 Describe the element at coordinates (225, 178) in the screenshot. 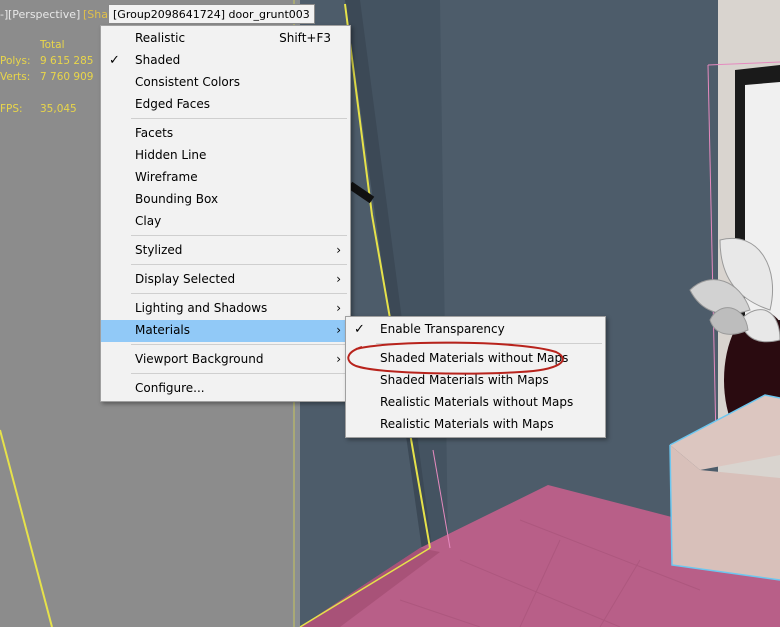

I see `menu-item-wireframe: Wireframe` at that location.